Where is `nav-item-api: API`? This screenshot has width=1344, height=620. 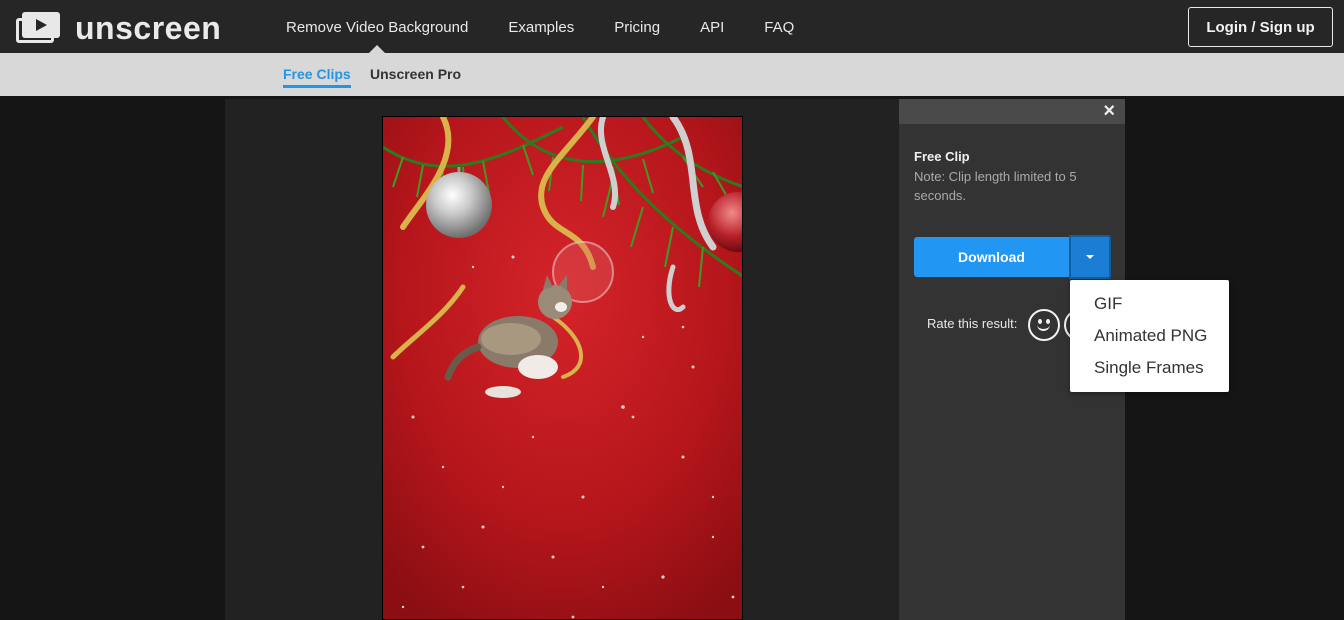
nav-item-api: API is located at coordinates (712, 26).